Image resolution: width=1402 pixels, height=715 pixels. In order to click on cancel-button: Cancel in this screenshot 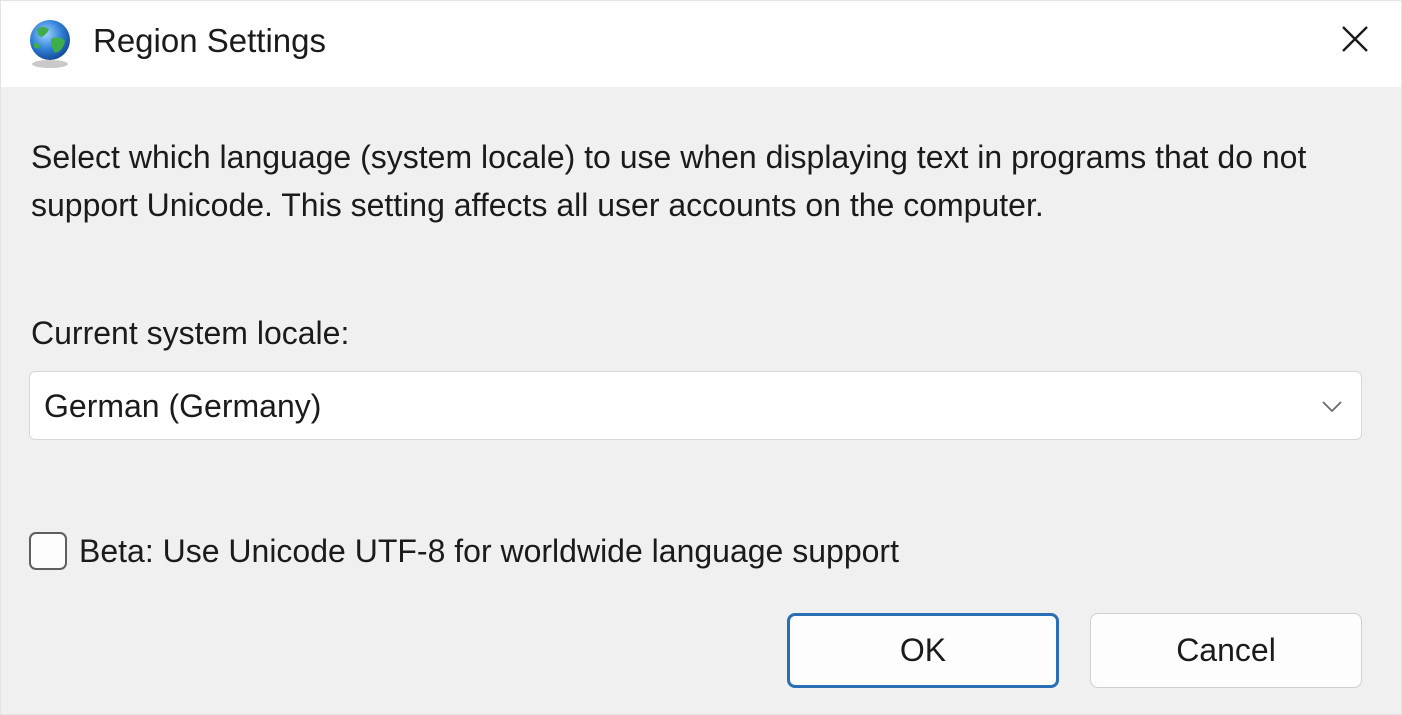, I will do `click(1226, 650)`.